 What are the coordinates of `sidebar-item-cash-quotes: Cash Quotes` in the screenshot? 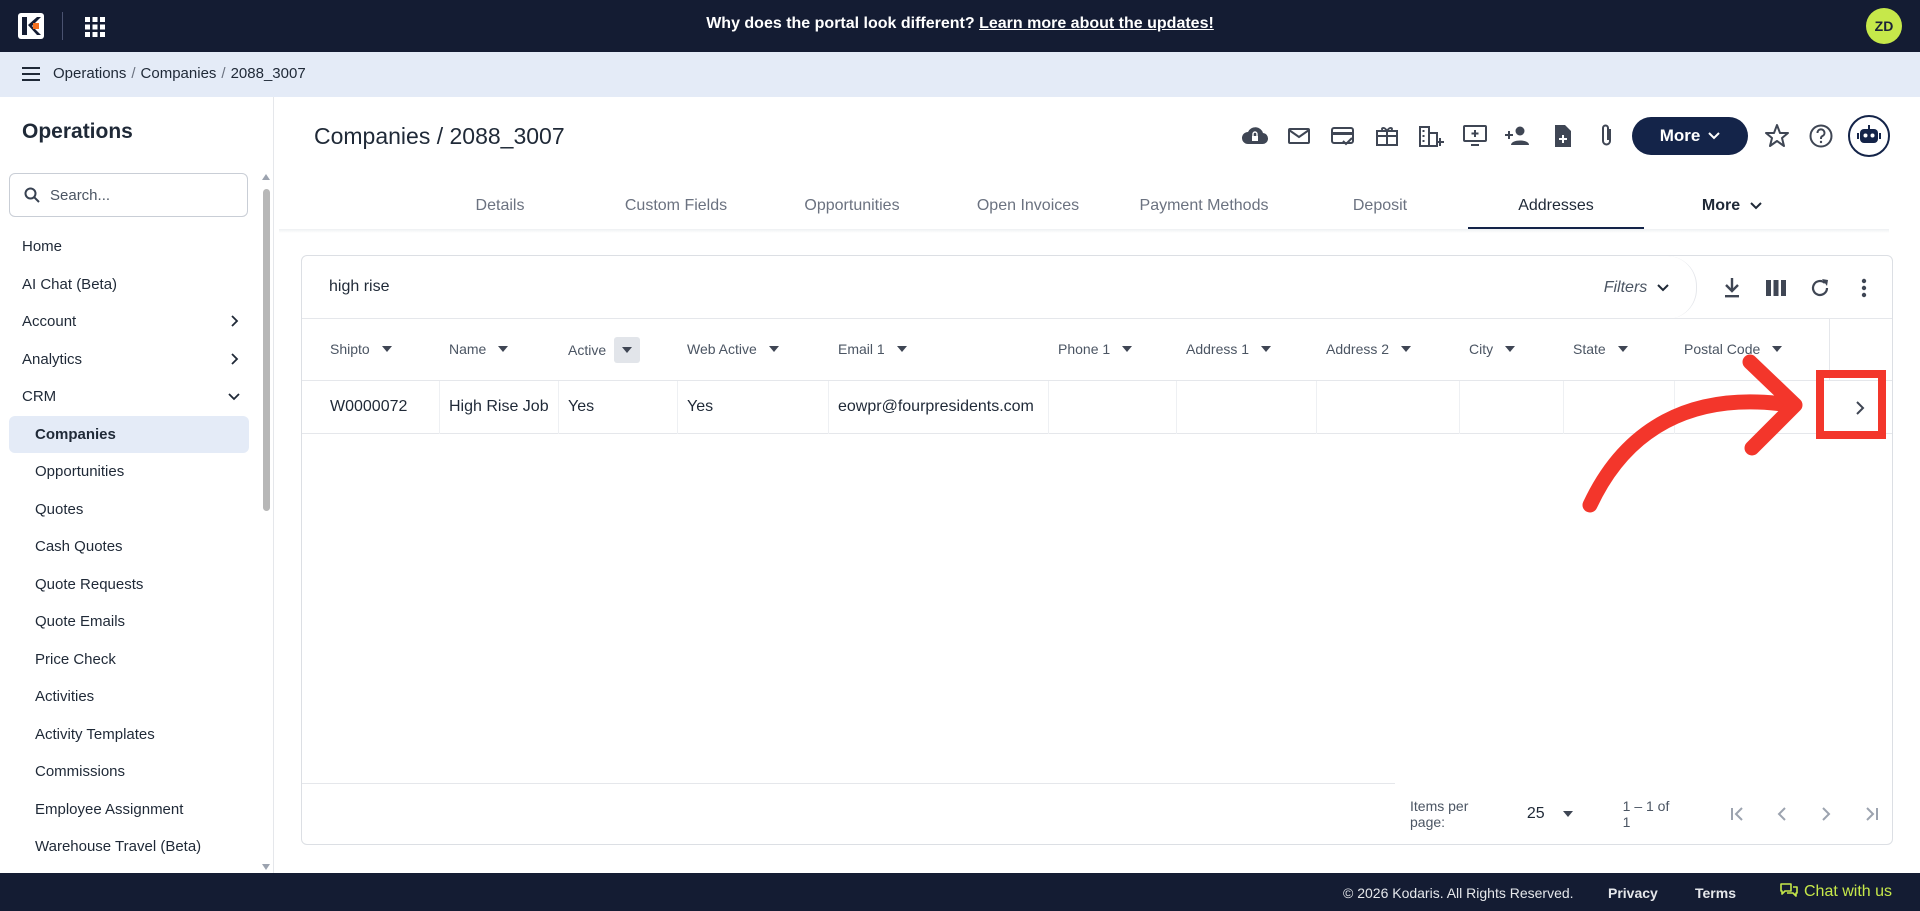 It's located at (129, 547).